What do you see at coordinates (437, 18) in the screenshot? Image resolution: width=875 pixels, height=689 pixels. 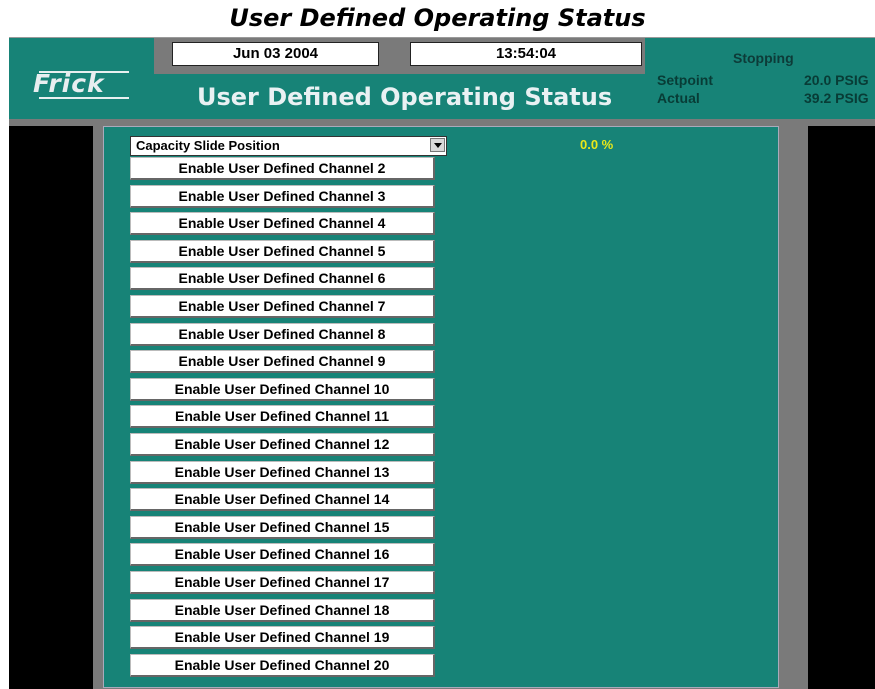 I see `document-caption: User Defined Operating Status` at bounding box center [437, 18].